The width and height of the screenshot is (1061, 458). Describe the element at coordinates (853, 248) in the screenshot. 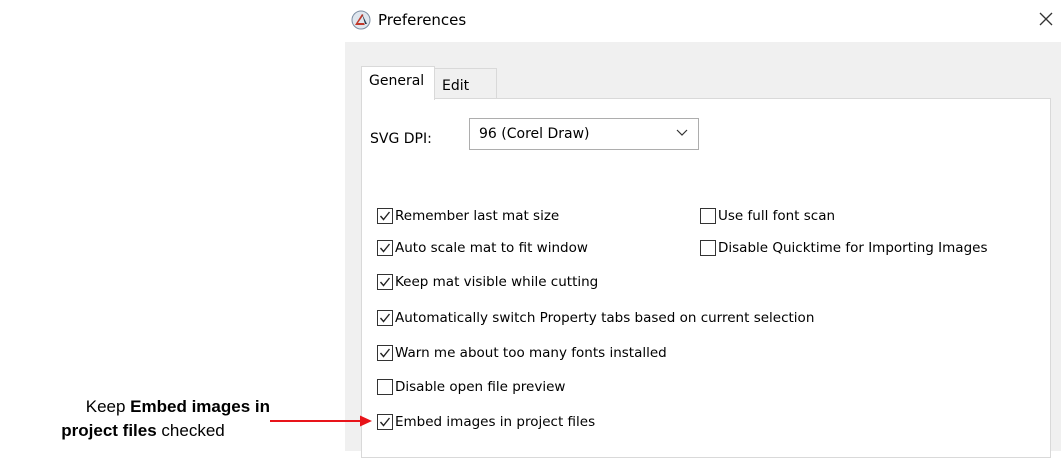

I see `option-label: Disable Quicktime for Importing Images` at that location.